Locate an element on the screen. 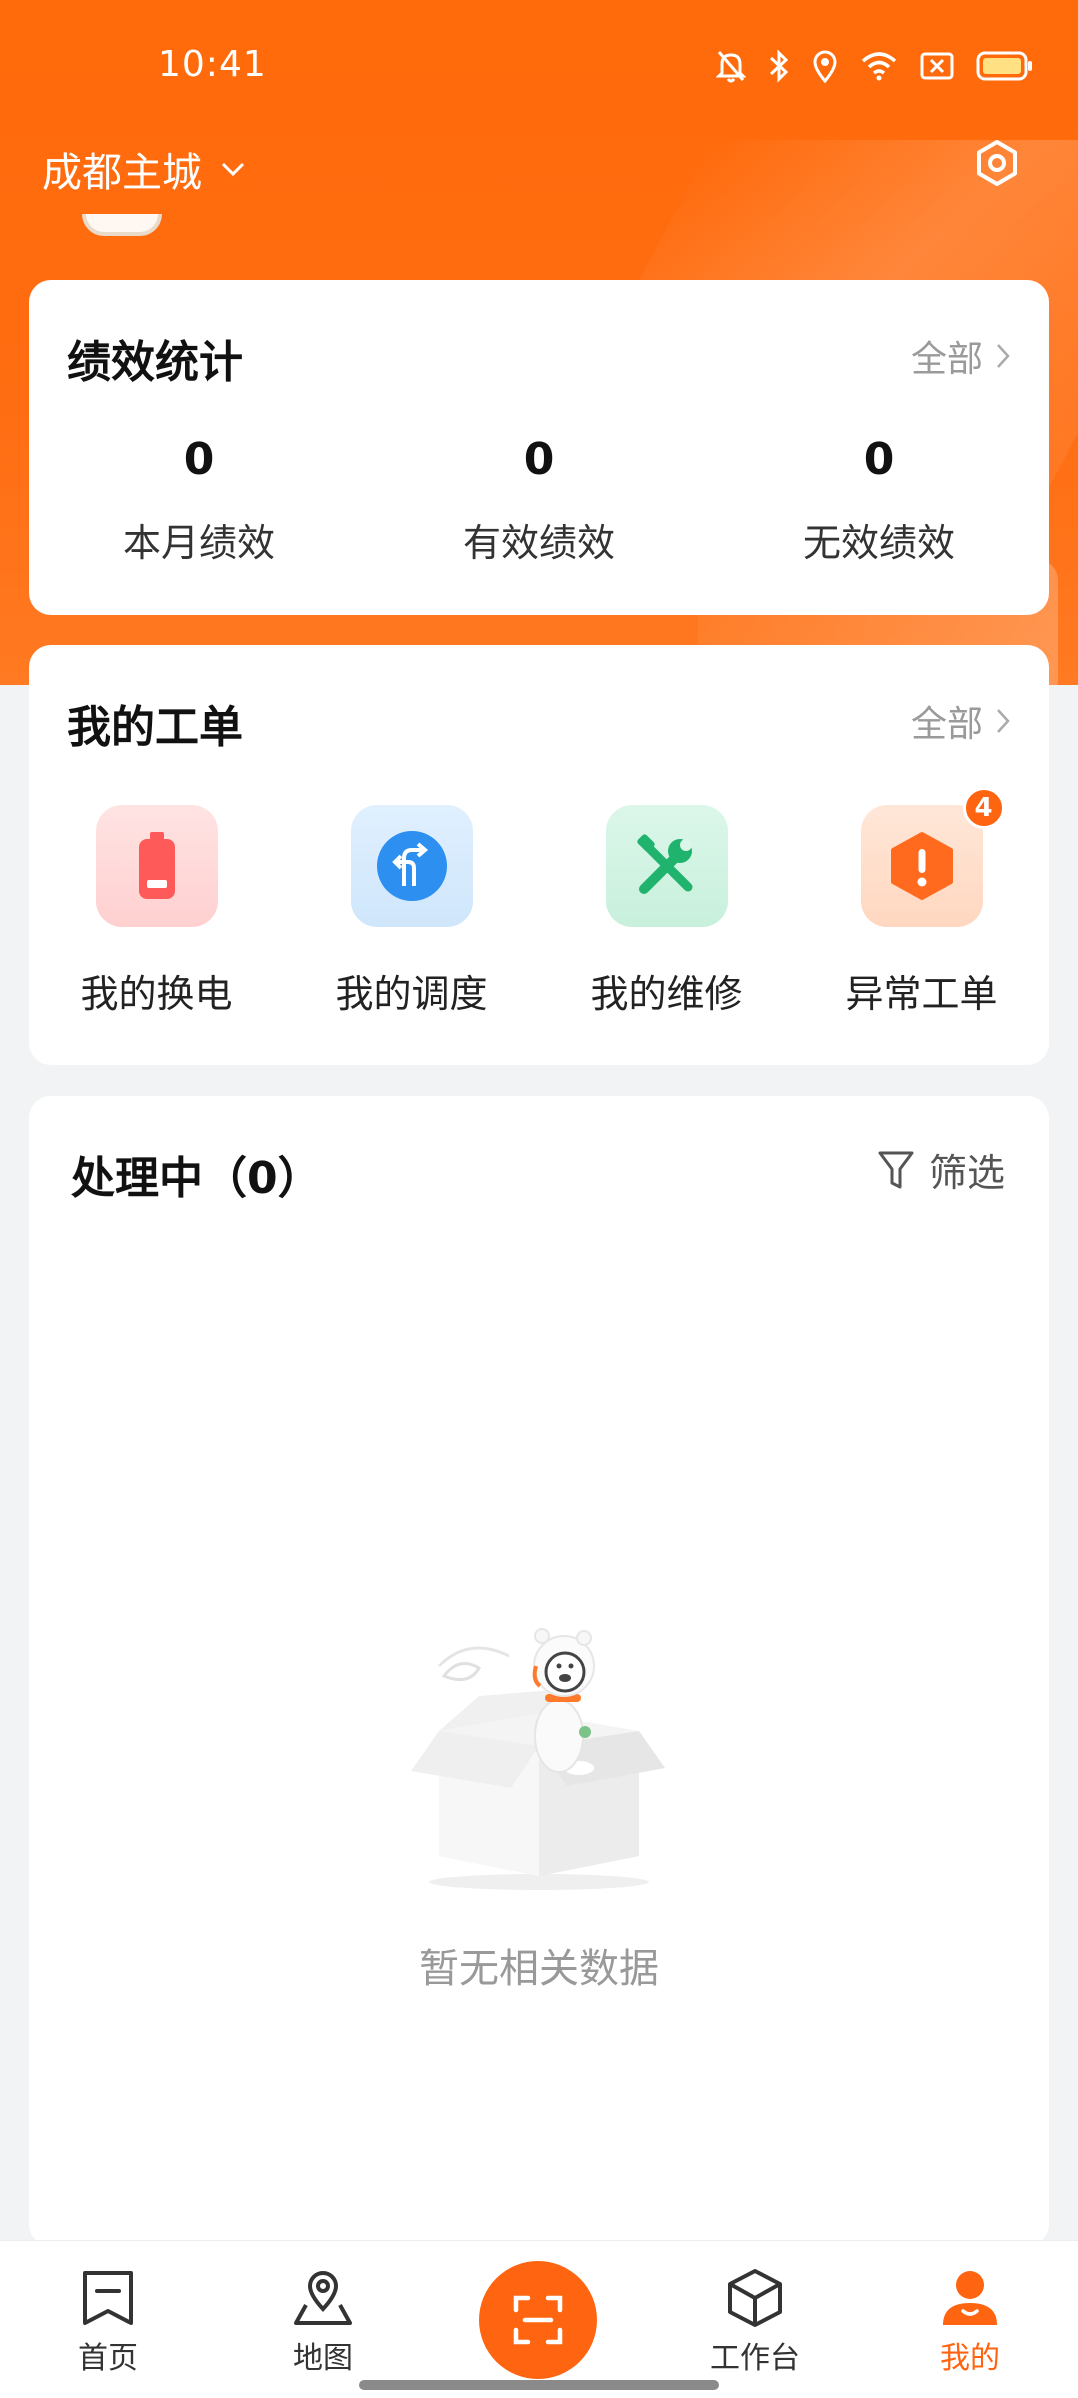 The width and height of the screenshot is (1078, 2398). order-item-abnormal: 4 异常工单 is located at coordinates (921, 902).